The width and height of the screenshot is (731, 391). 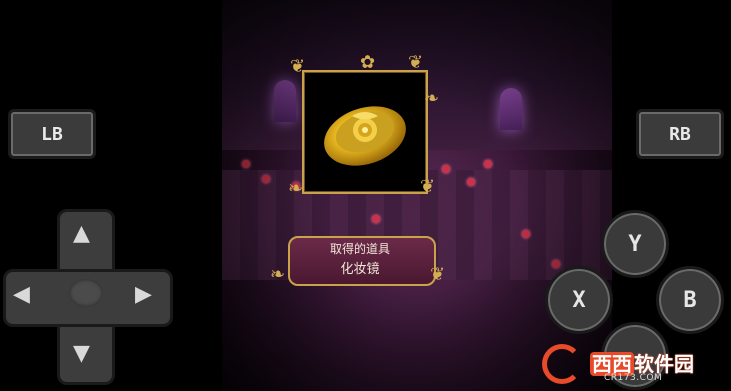 What do you see at coordinates (21, 295) in the screenshot?
I see `dpad-left-icon: ◀` at bounding box center [21, 295].